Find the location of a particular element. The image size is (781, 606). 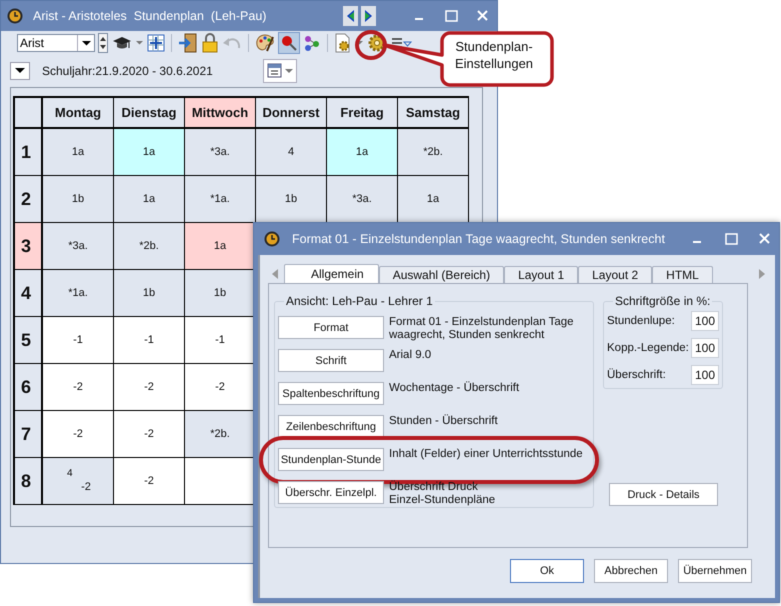

column-header: Mittwoch is located at coordinates (220, 113).